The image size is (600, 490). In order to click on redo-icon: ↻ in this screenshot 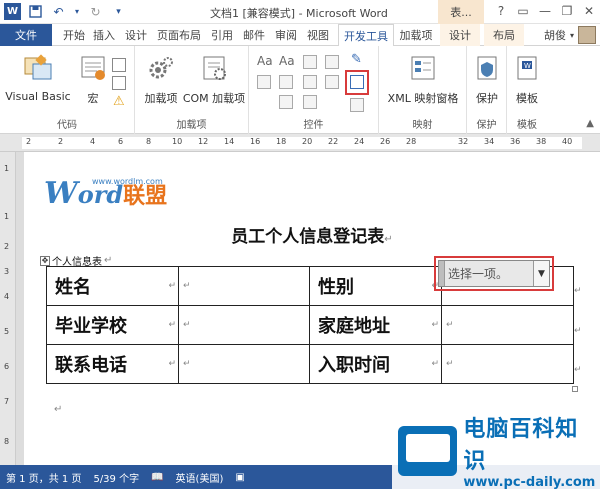, I will do `click(95, 11)`.